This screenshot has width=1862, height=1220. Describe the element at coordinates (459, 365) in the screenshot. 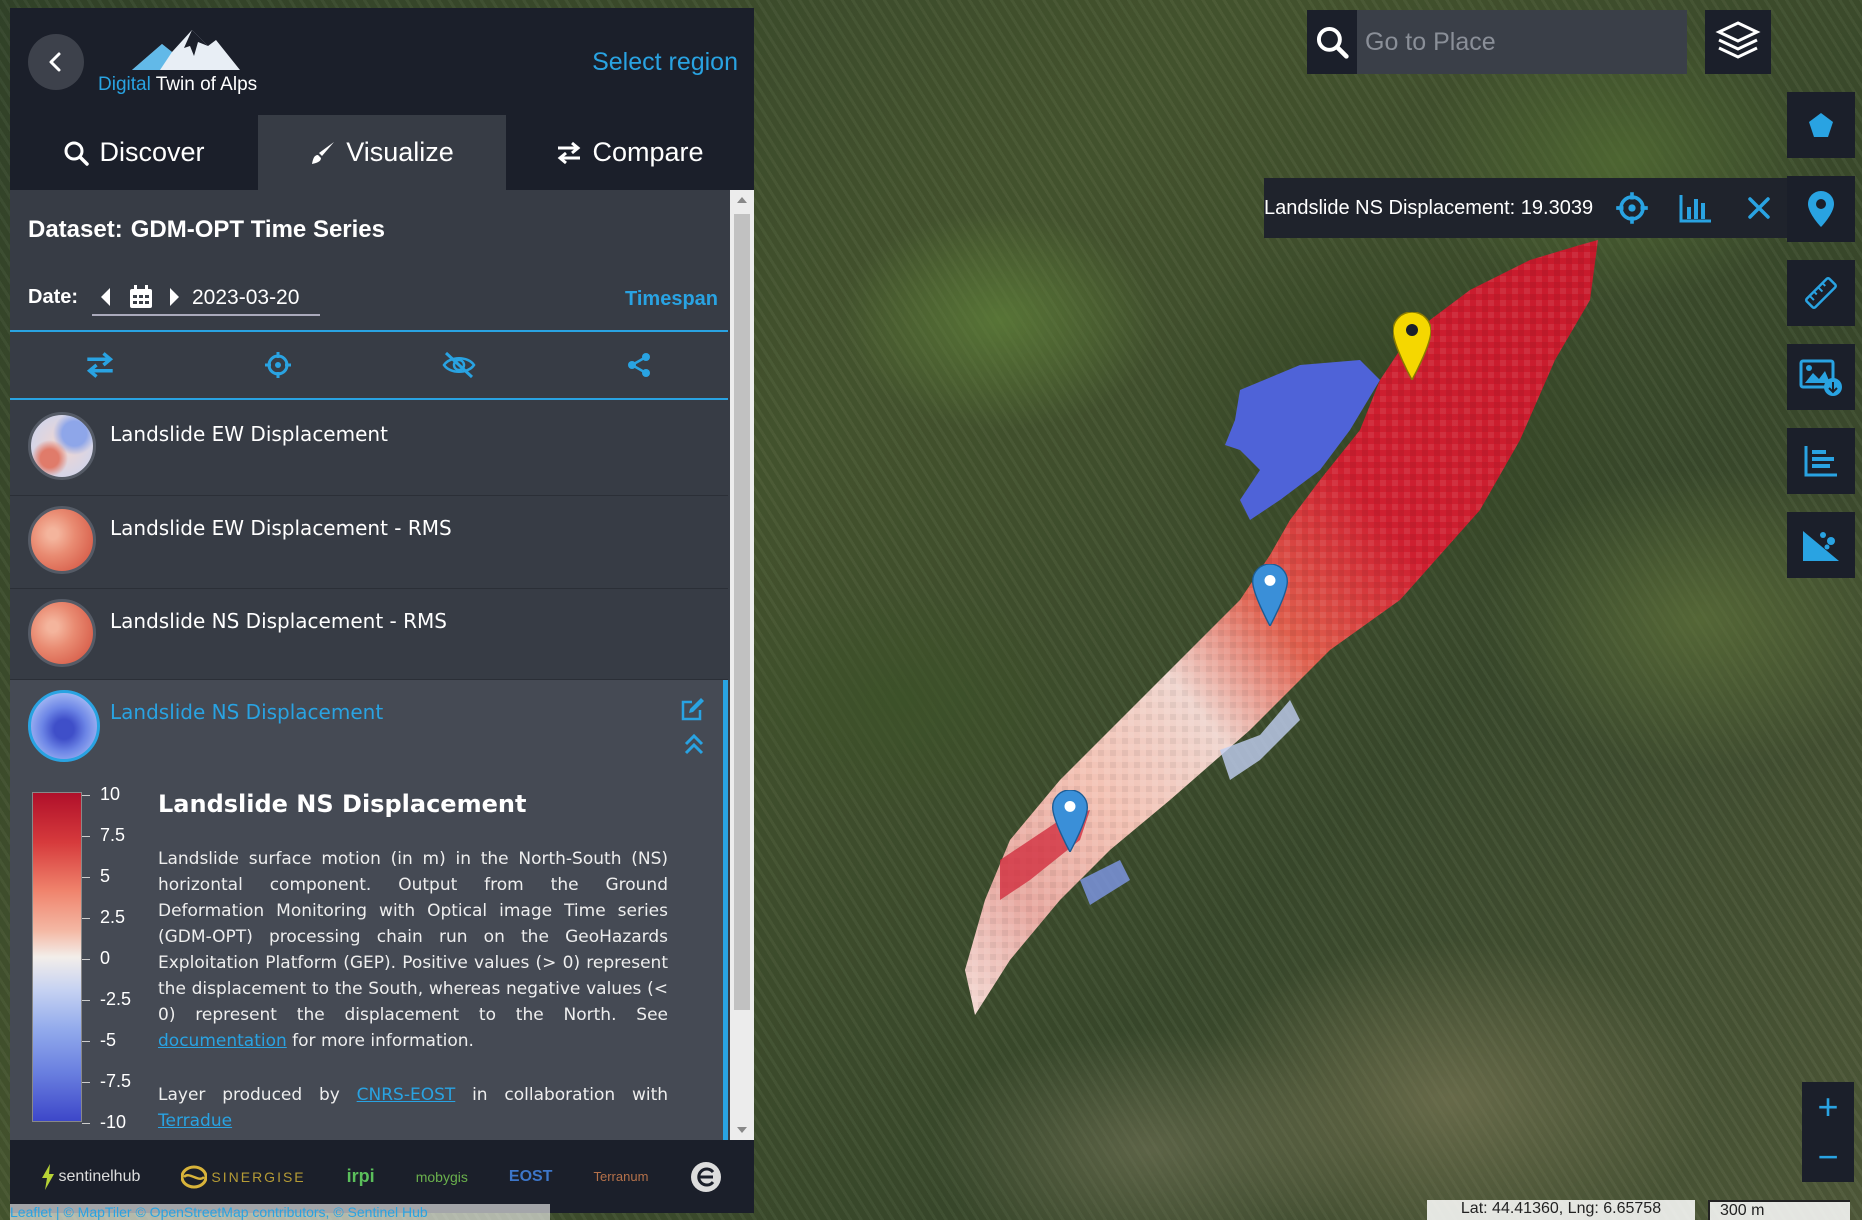

I see `hide-icon` at that location.